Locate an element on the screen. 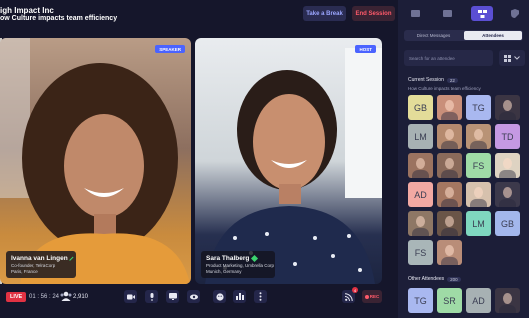  tab-people is located at coordinates (415, 13).